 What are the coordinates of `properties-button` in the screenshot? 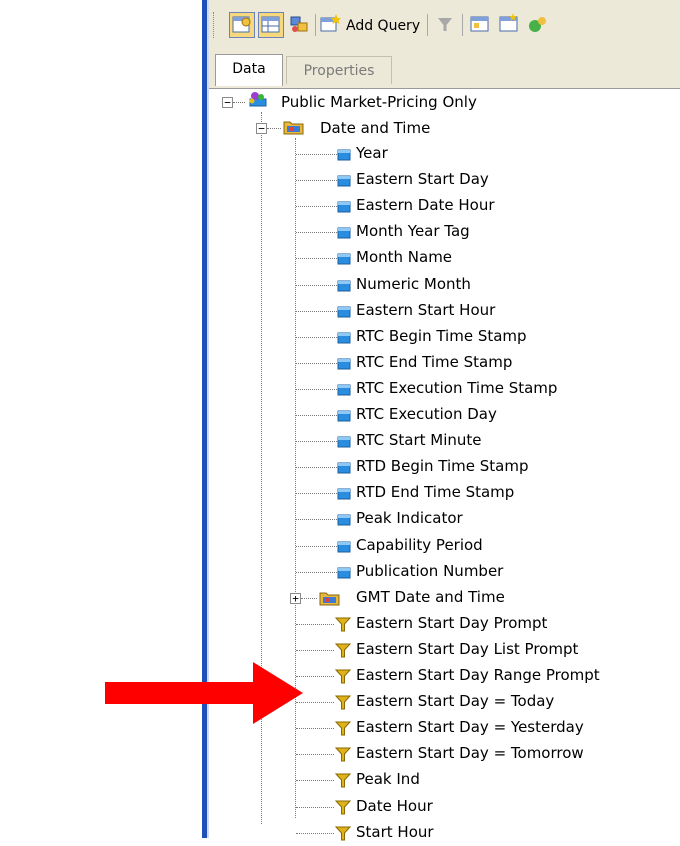 It's located at (510, 25).